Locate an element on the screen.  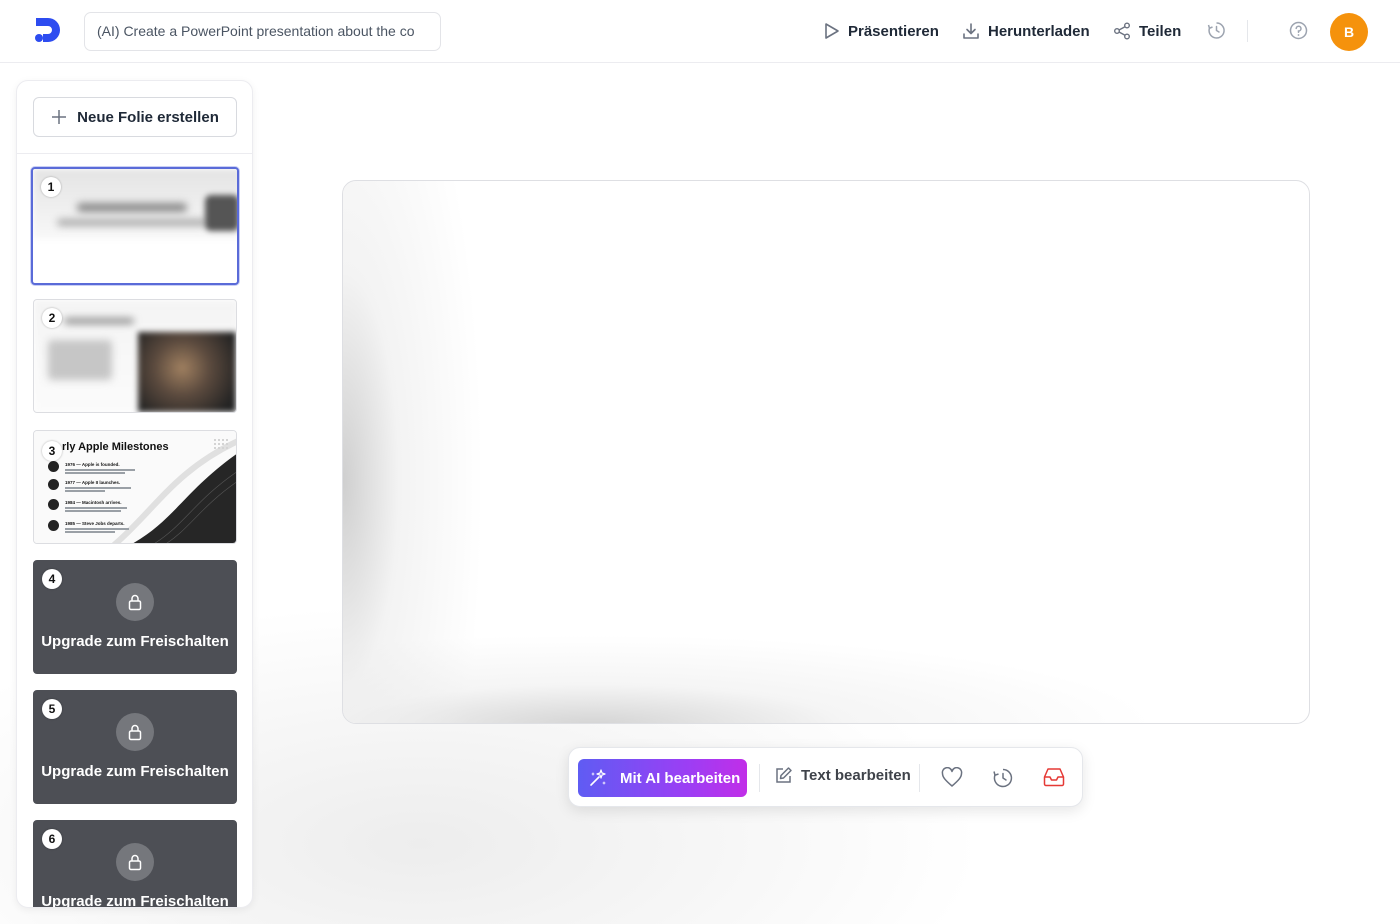
ai-edit-label: Mit AI bearbeiten is located at coordinates (680, 778).